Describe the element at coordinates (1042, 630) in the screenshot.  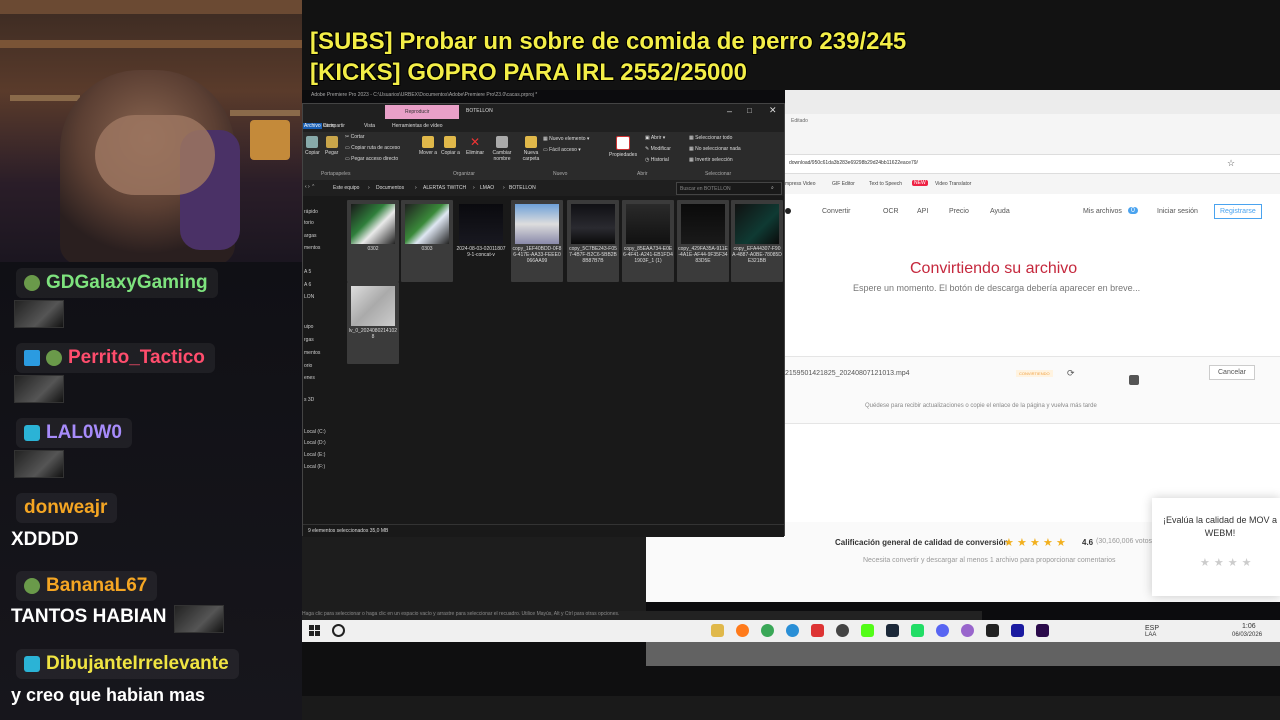
I see `premiere-icon` at that location.